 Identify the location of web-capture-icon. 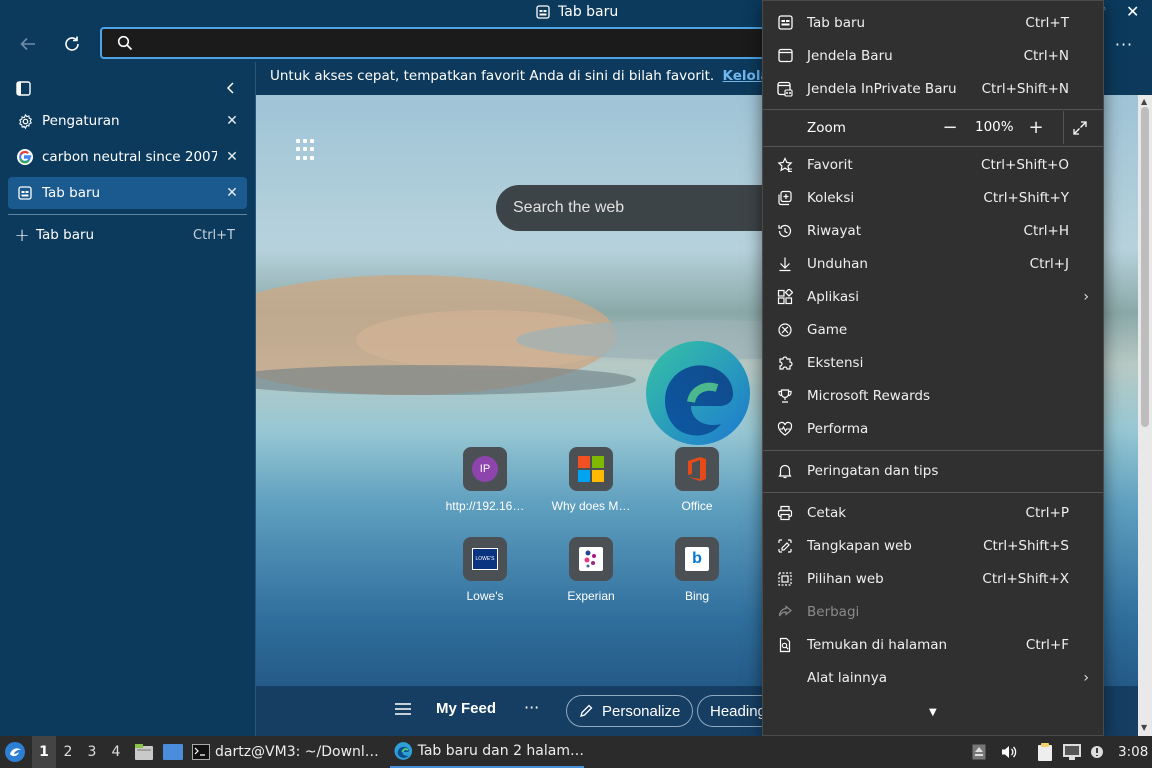
(785, 545).